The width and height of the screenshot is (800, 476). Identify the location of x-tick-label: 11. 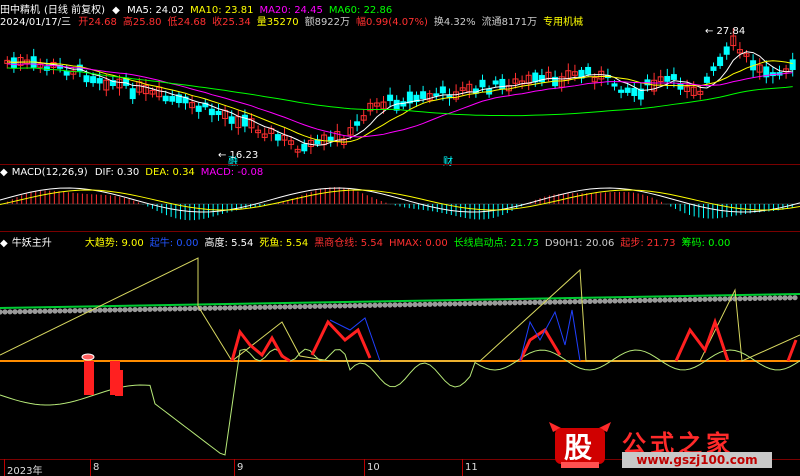
(471, 467).